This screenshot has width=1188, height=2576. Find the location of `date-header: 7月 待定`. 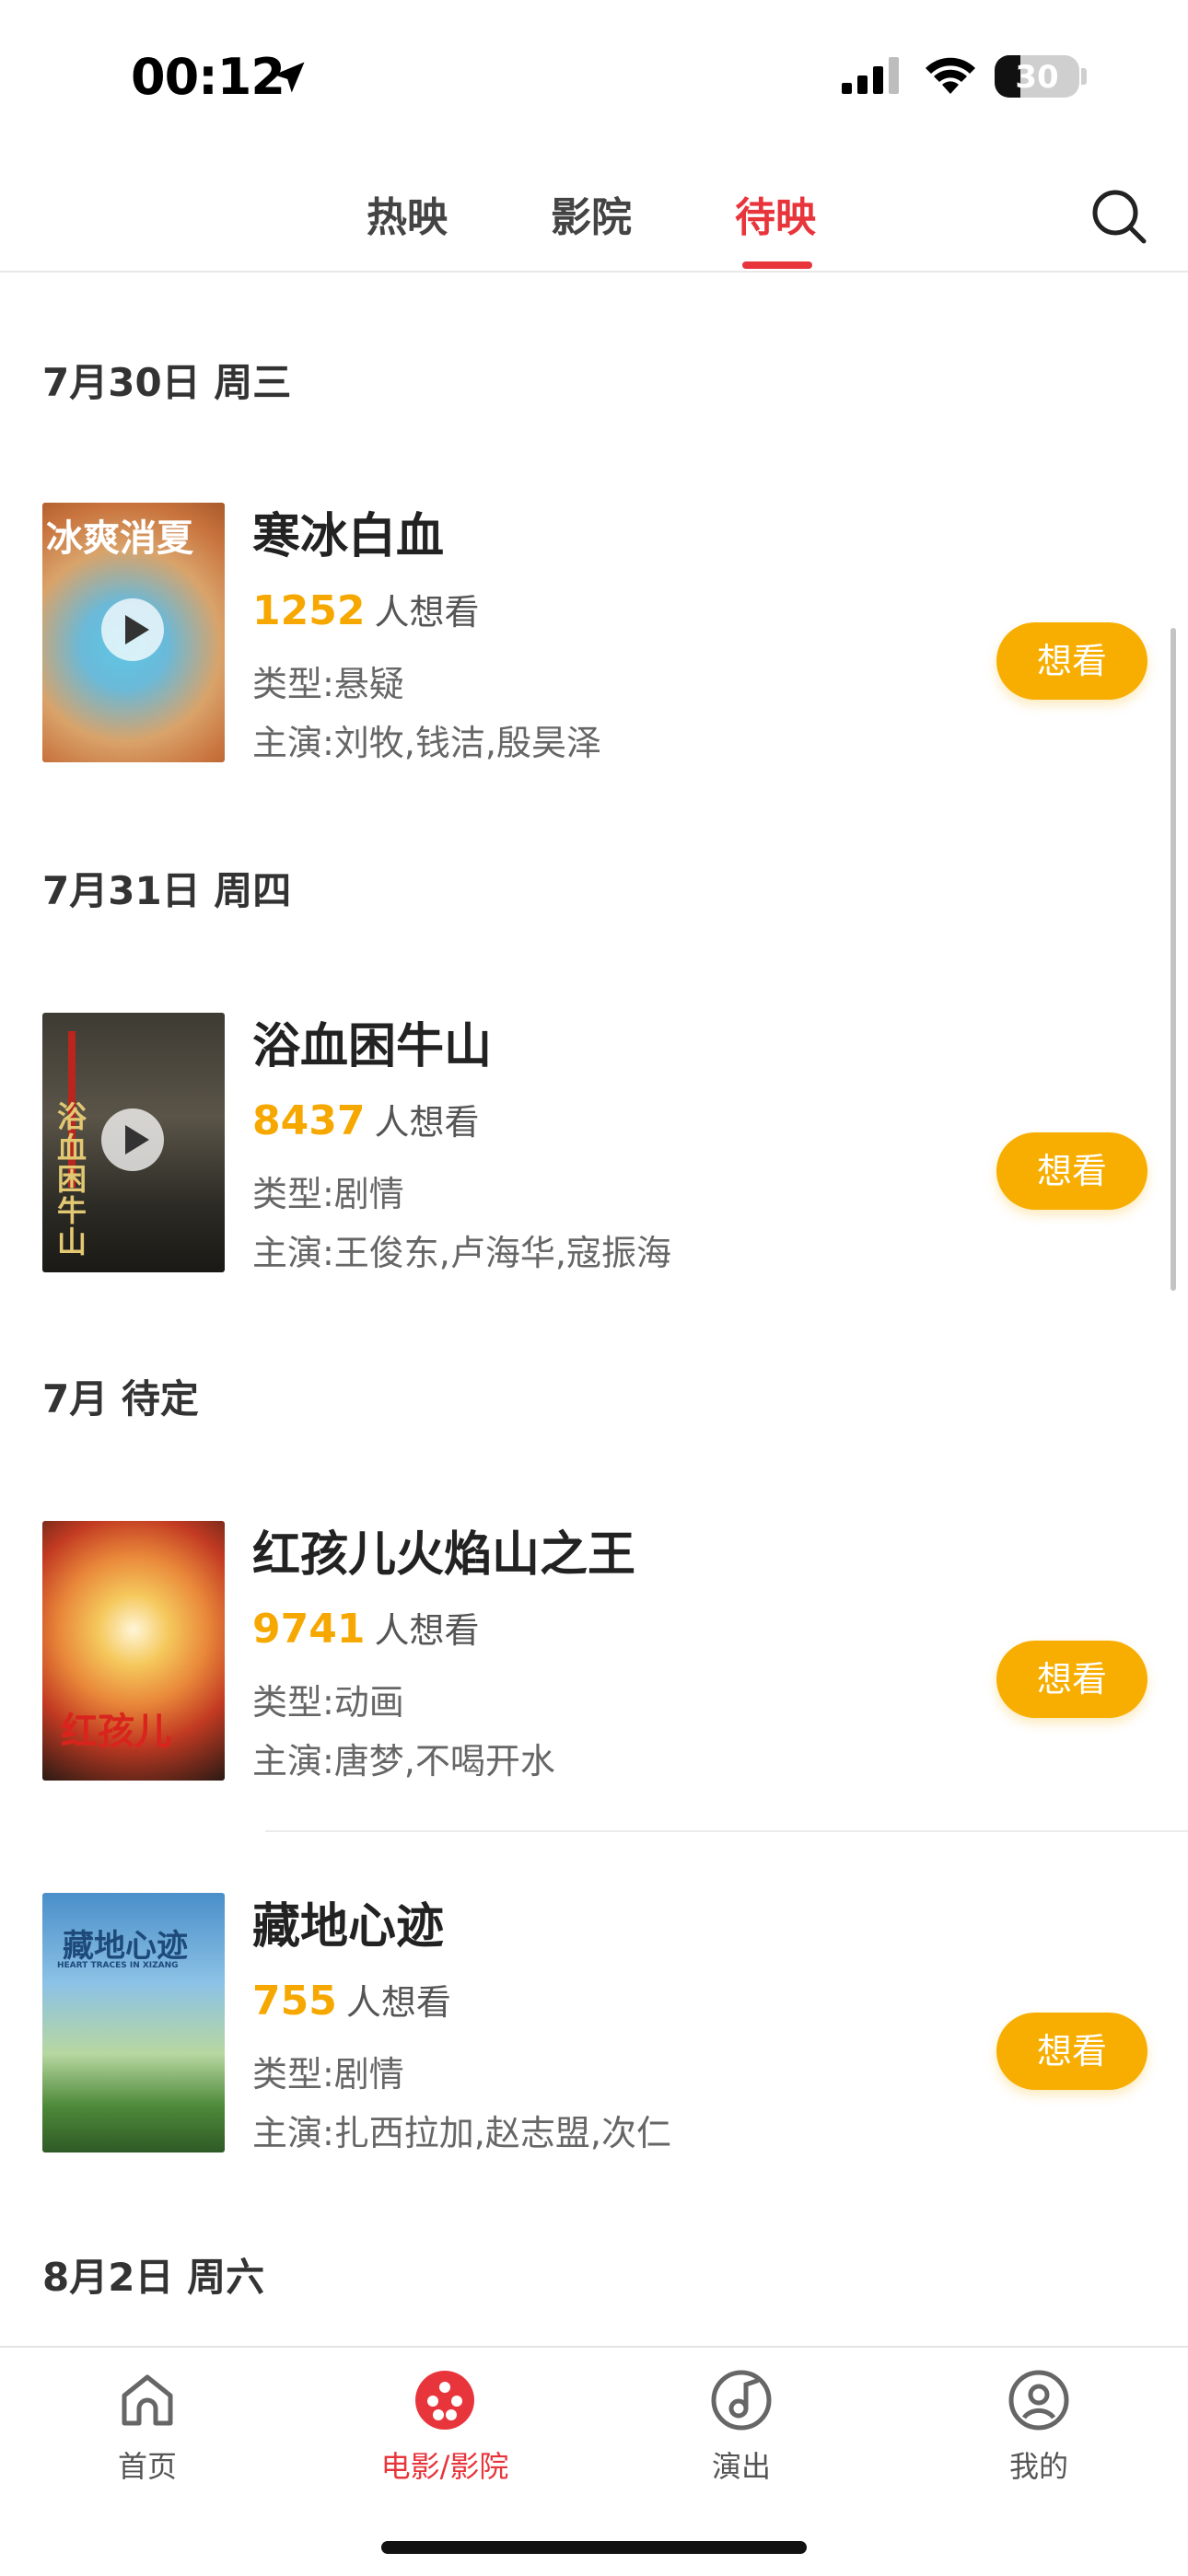

date-header: 7月 待定 is located at coordinates (120, 1398).